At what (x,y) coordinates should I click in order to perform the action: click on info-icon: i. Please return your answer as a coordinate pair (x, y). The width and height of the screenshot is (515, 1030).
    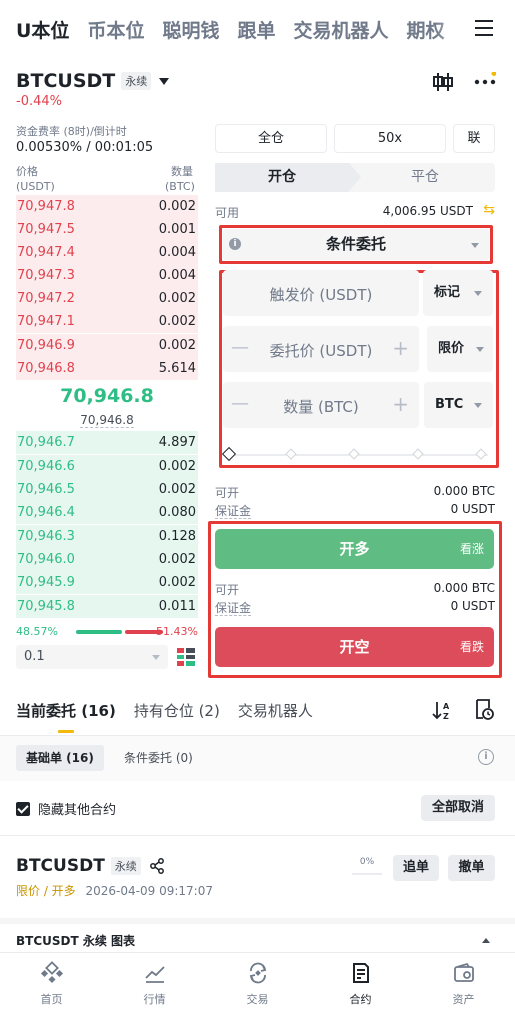
    Looking at the image, I should click on (486, 757).